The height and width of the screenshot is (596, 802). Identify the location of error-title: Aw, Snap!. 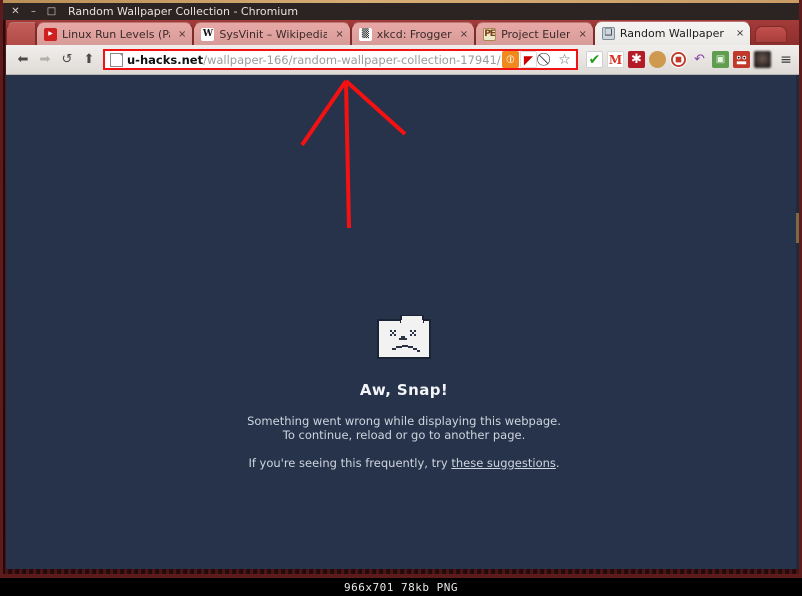
(404, 390).